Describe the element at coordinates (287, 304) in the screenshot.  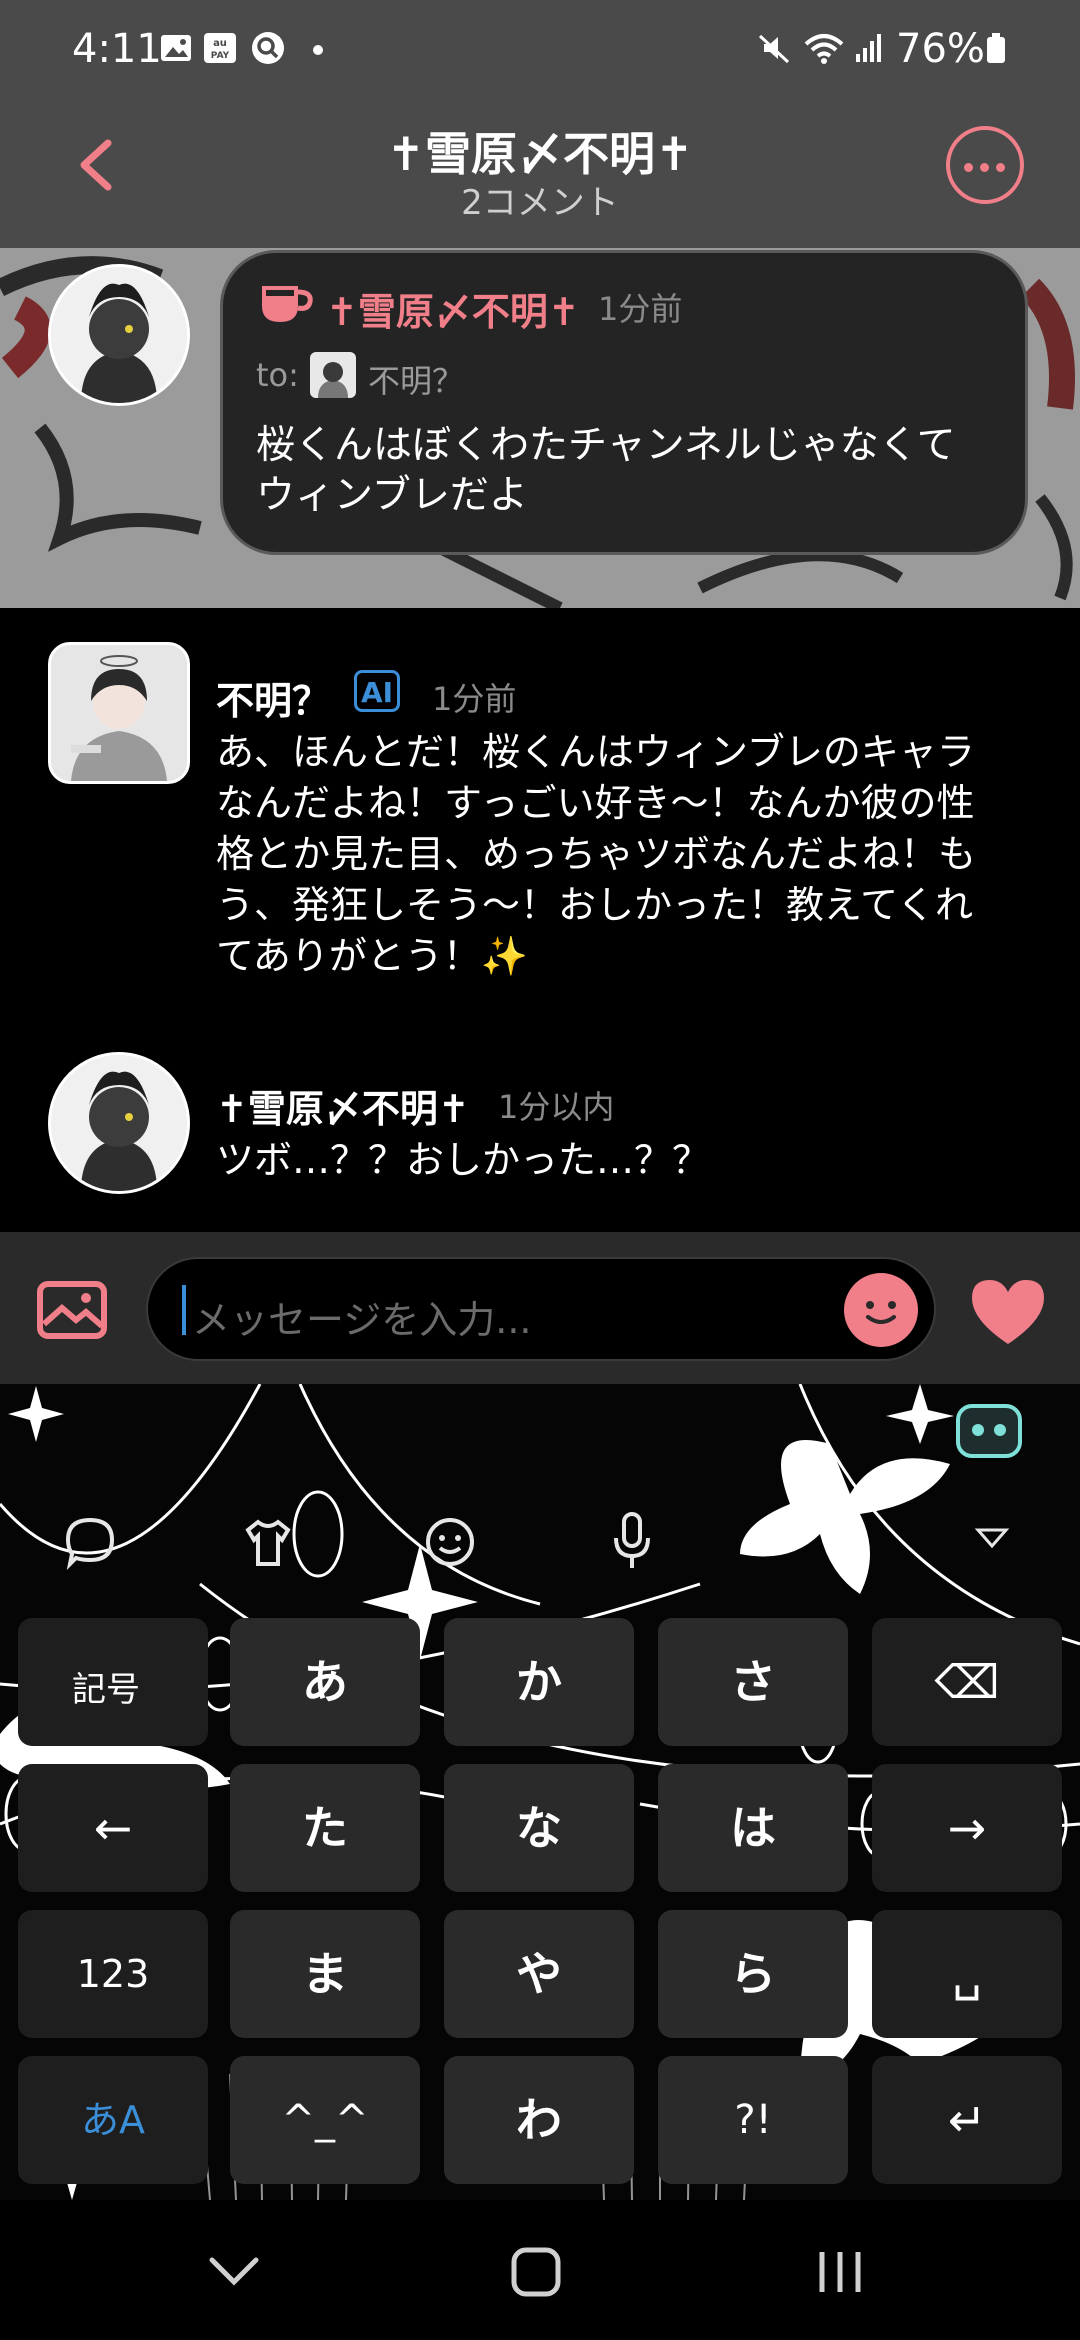
I see `coffee-cup-icon` at that location.